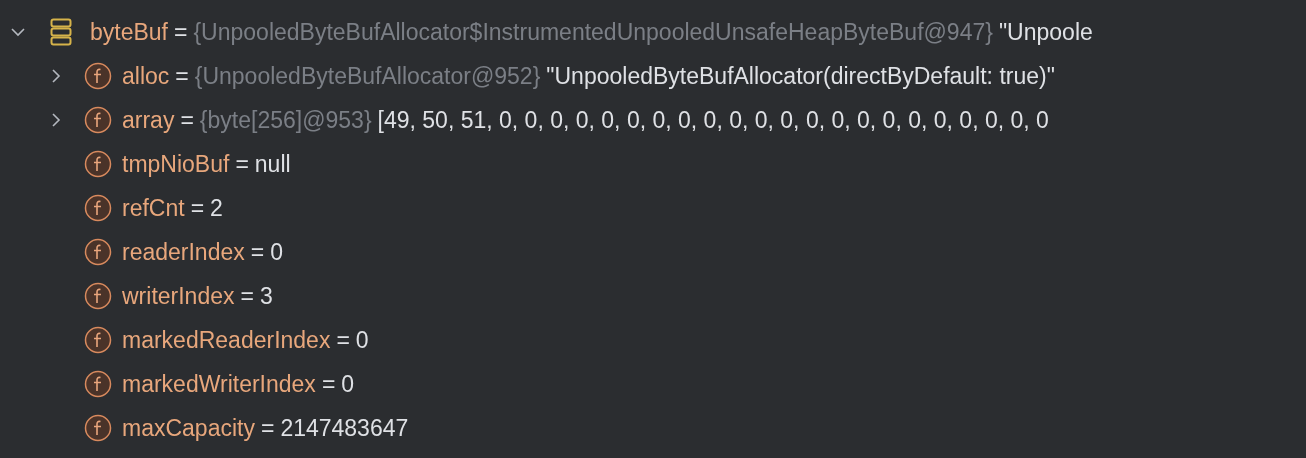 This screenshot has height=458, width=1306. Describe the element at coordinates (206, 164) in the screenshot. I see `field-entry: tmpNioBuf = null` at that location.